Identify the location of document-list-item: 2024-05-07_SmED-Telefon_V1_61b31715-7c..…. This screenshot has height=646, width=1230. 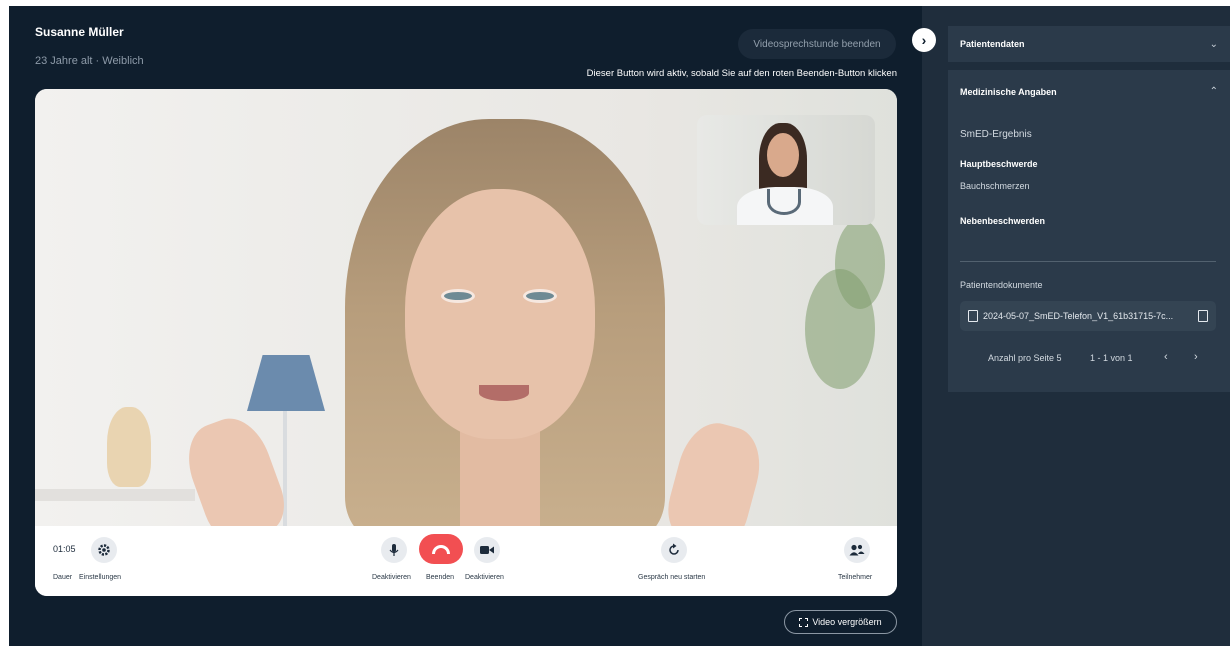
(1088, 316).